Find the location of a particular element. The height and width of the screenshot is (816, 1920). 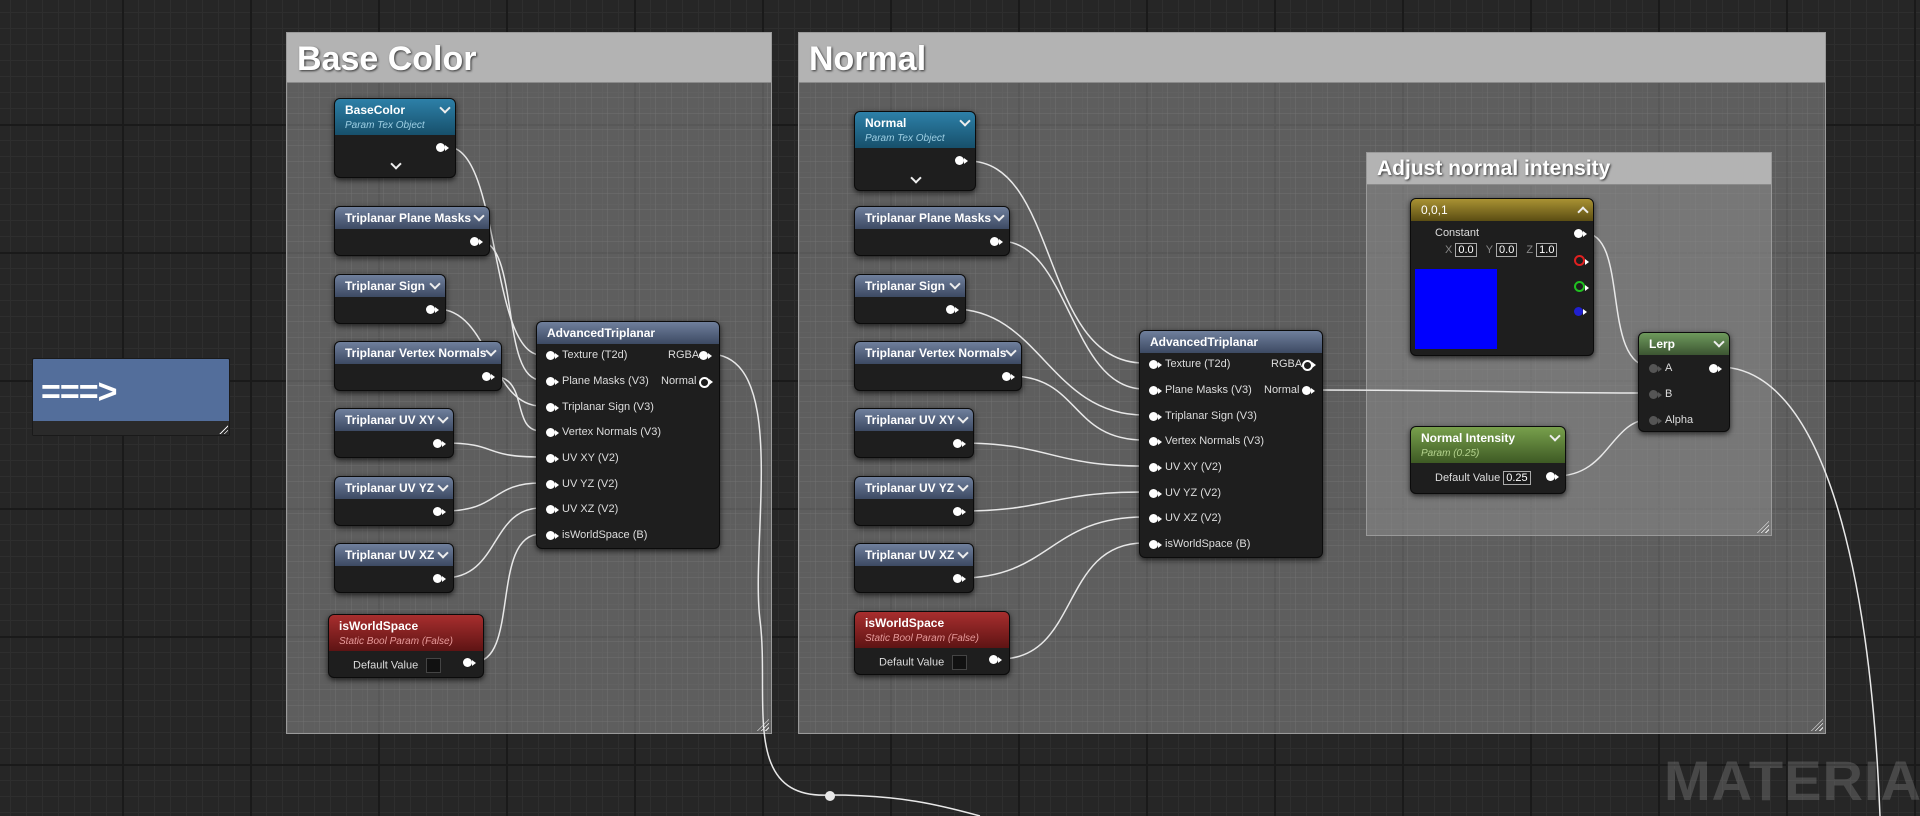

y-value-field: 0.0 is located at coordinates (1507, 250).